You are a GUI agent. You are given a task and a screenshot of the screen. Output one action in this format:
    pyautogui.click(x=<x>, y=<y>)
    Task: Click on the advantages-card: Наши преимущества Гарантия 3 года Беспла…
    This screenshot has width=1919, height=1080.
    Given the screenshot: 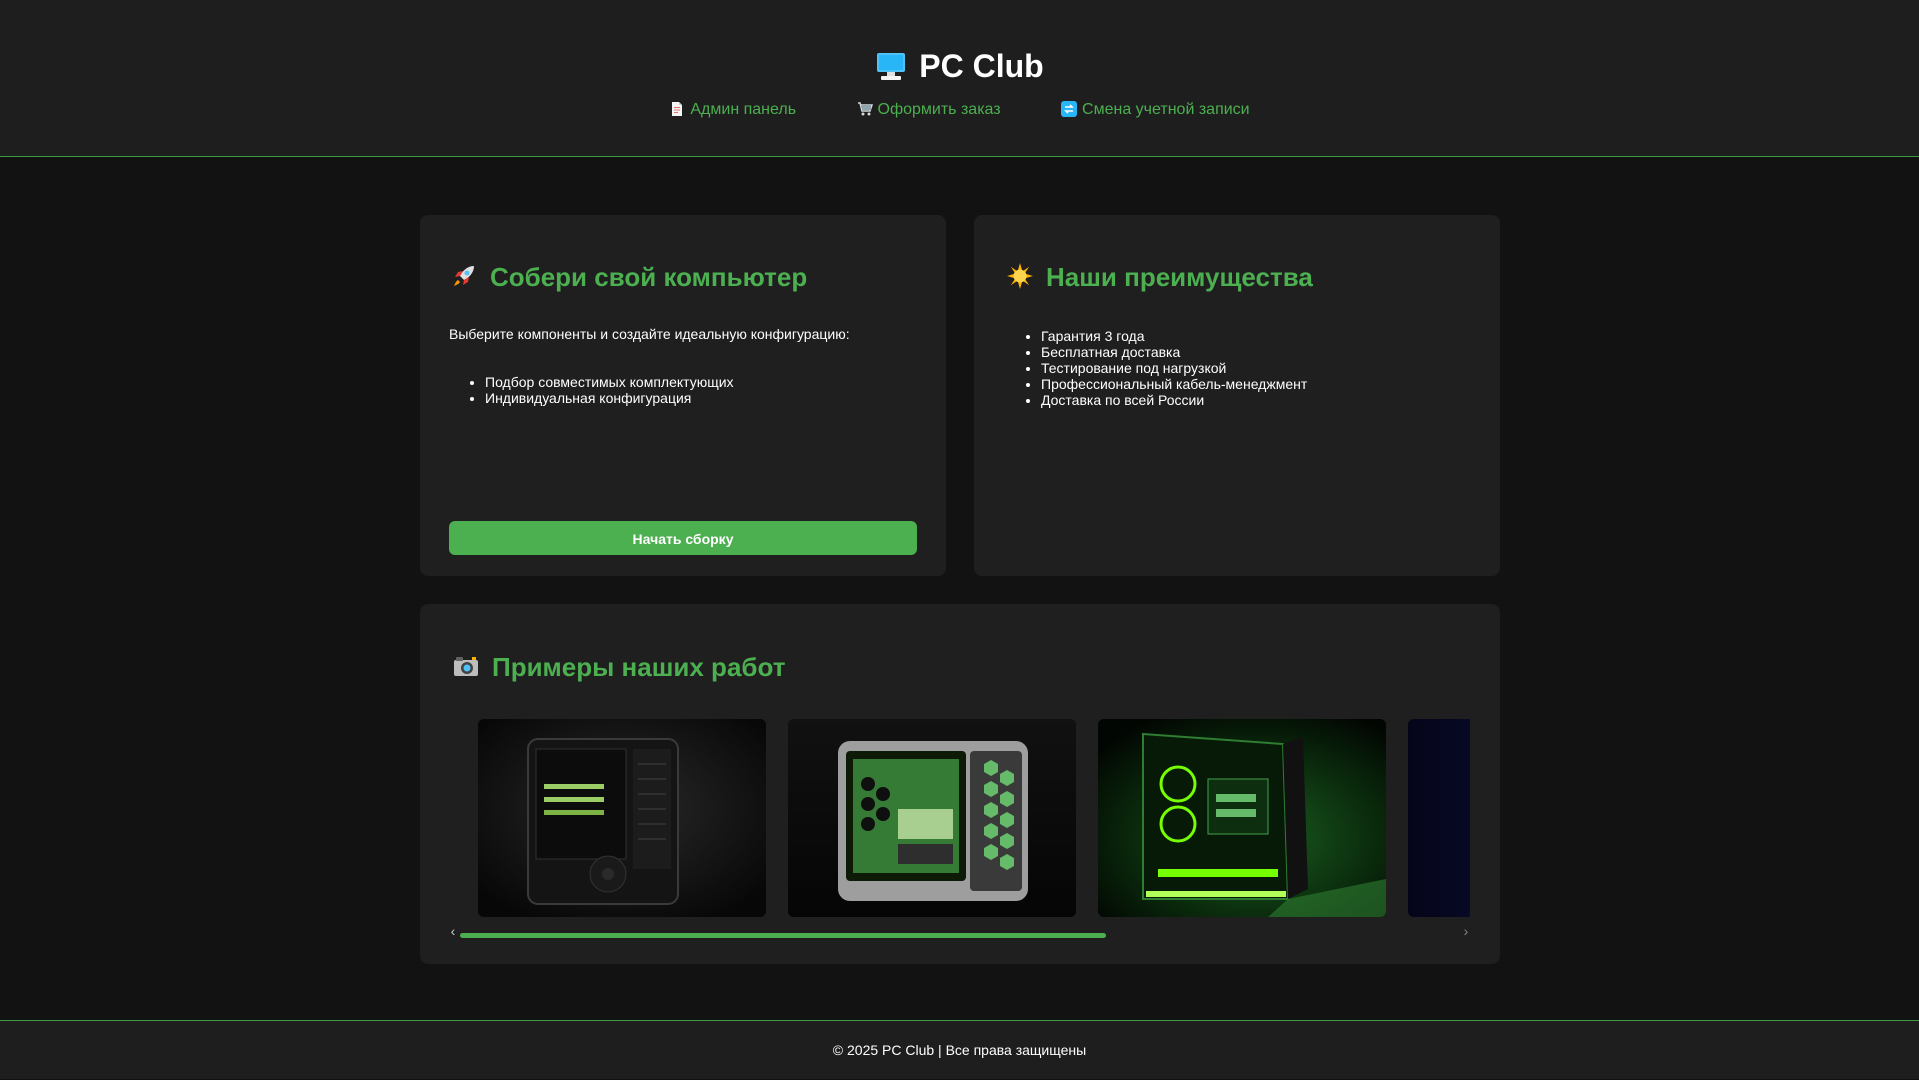 What is the action you would take?
    pyautogui.click(x=1237, y=395)
    